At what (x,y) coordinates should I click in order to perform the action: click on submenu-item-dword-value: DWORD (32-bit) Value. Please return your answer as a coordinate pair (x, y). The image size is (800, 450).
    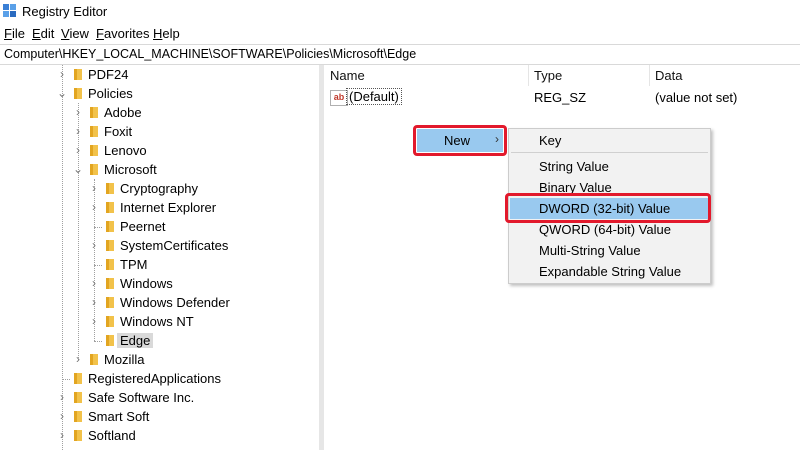
    Looking at the image, I should click on (609, 208).